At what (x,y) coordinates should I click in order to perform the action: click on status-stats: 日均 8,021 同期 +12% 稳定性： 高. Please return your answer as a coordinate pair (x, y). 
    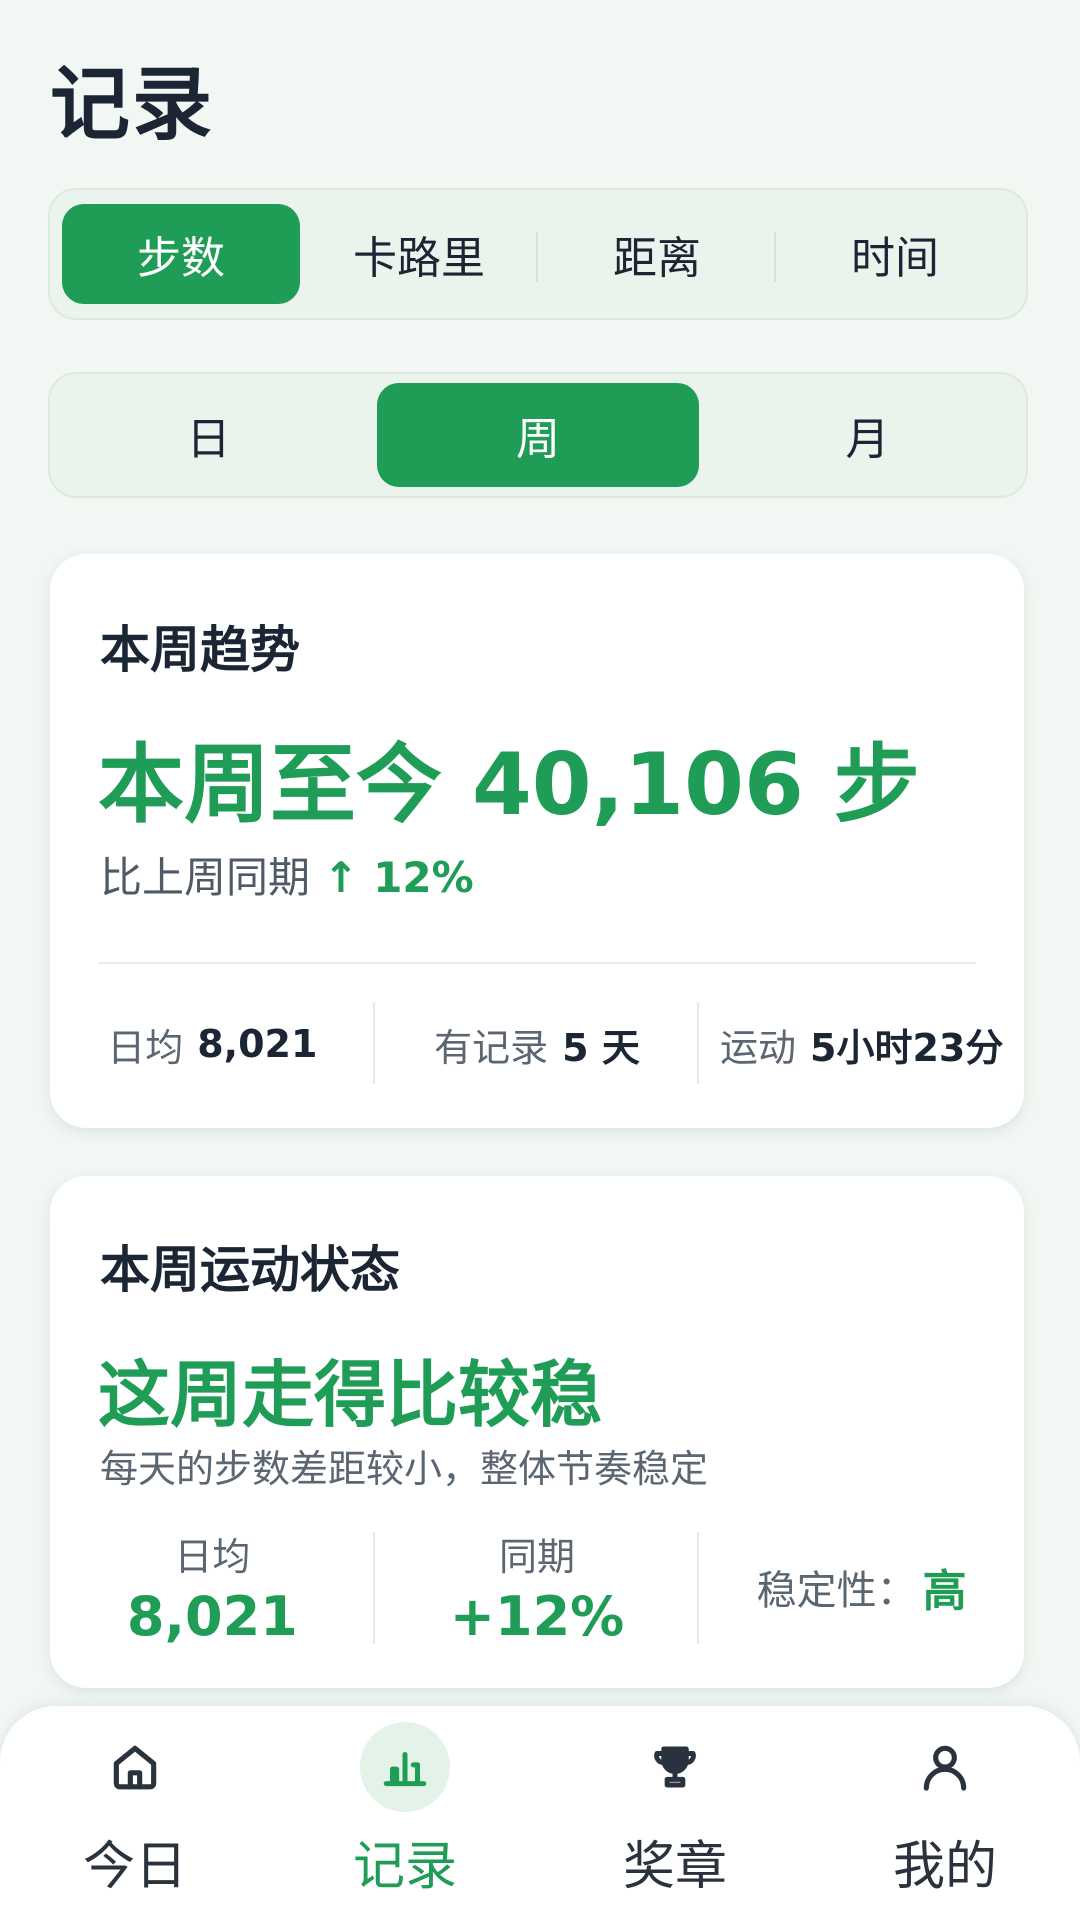
    Looking at the image, I should click on (537, 1587).